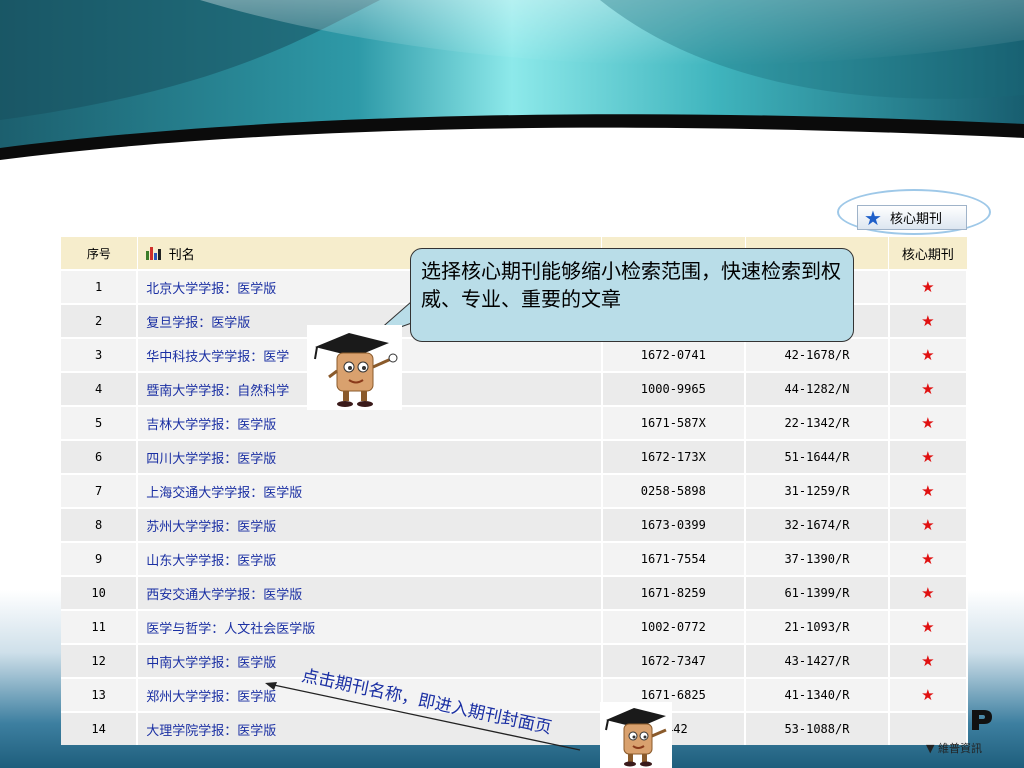  What do you see at coordinates (817, 490) in the screenshot?
I see `cell-cn: 31-1259/R` at bounding box center [817, 490].